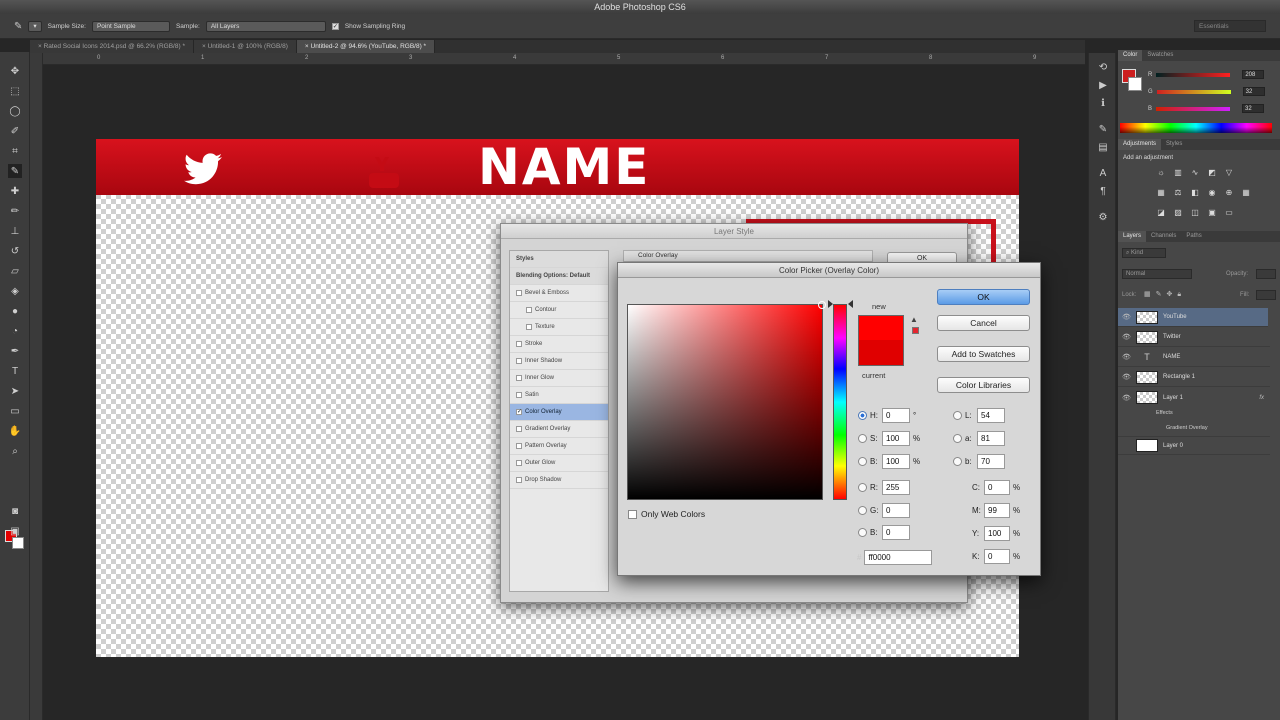 The height and width of the screenshot is (720, 1280). What do you see at coordinates (1193, 236) in the screenshot?
I see `tab-paths: Paths` at bounding box center [1193, 236].